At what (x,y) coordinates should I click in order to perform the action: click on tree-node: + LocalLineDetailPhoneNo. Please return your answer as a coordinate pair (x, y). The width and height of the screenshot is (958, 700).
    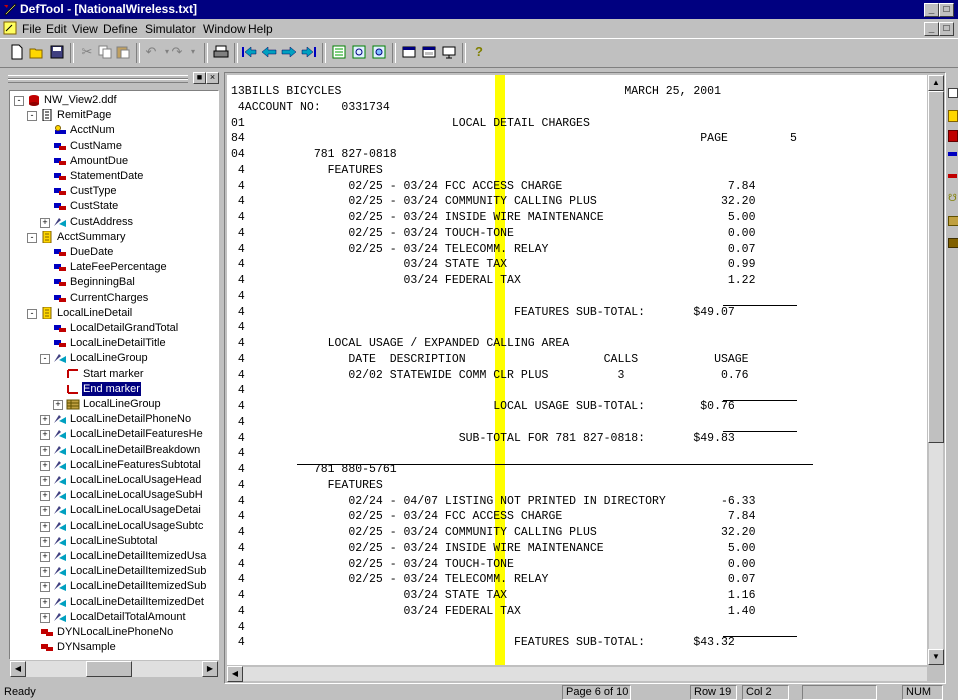
    Looking at the image, I should click on (113, 419).